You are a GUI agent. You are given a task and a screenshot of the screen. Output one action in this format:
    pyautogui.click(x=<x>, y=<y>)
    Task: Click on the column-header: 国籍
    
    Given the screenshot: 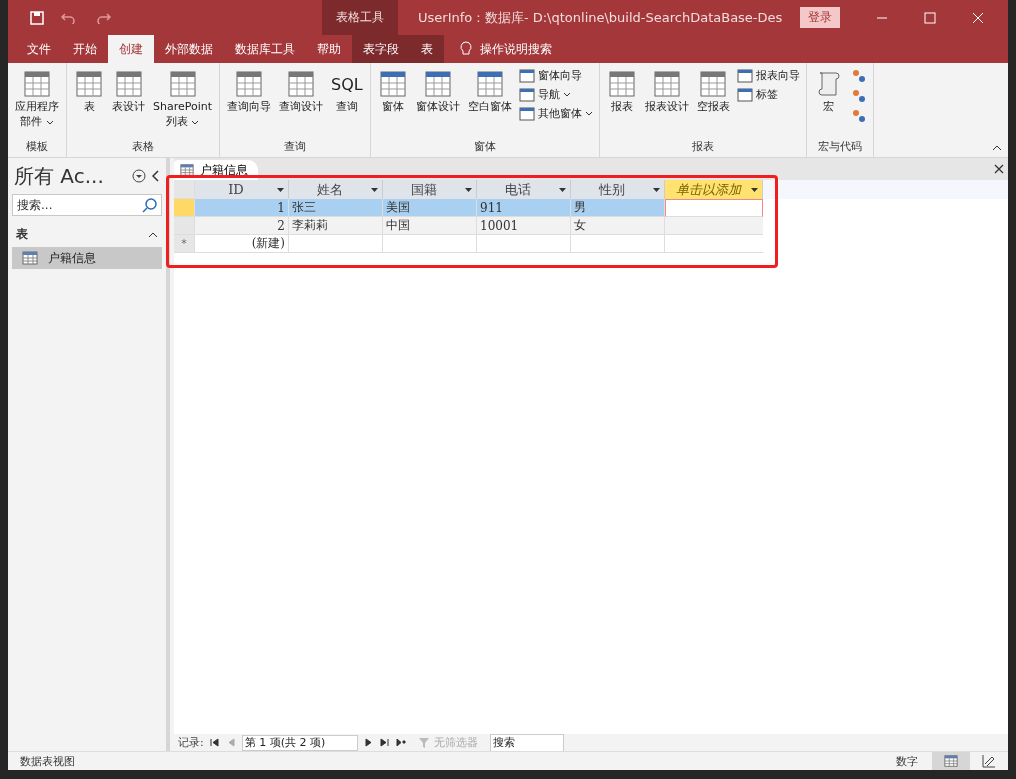 What is the action you would take?
    pyautogui.click(x=430, y=189)
    